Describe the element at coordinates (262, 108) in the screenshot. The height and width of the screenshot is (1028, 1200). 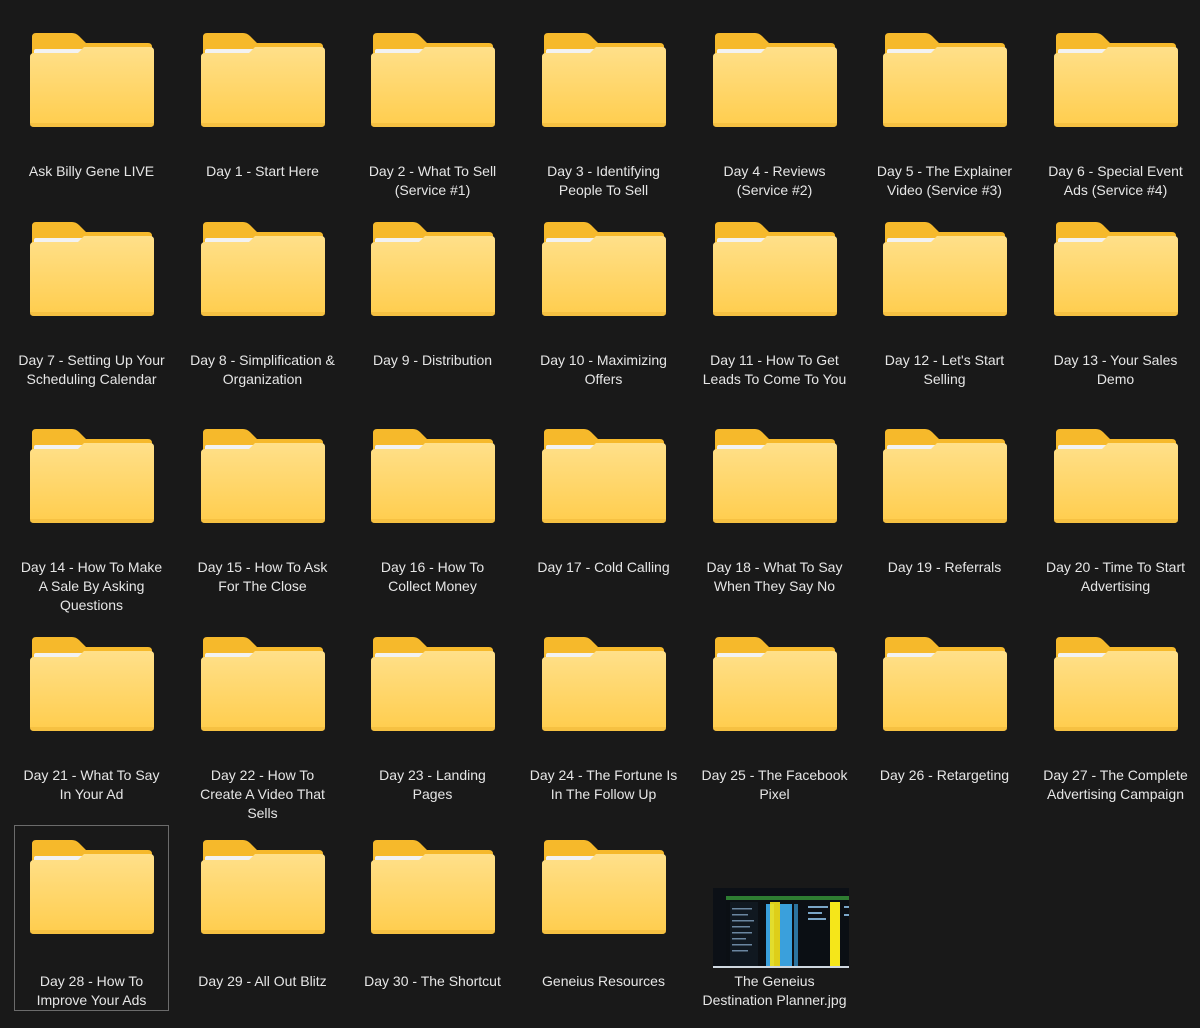
I see `folder-item: Day 1 - Start Here` at that location.